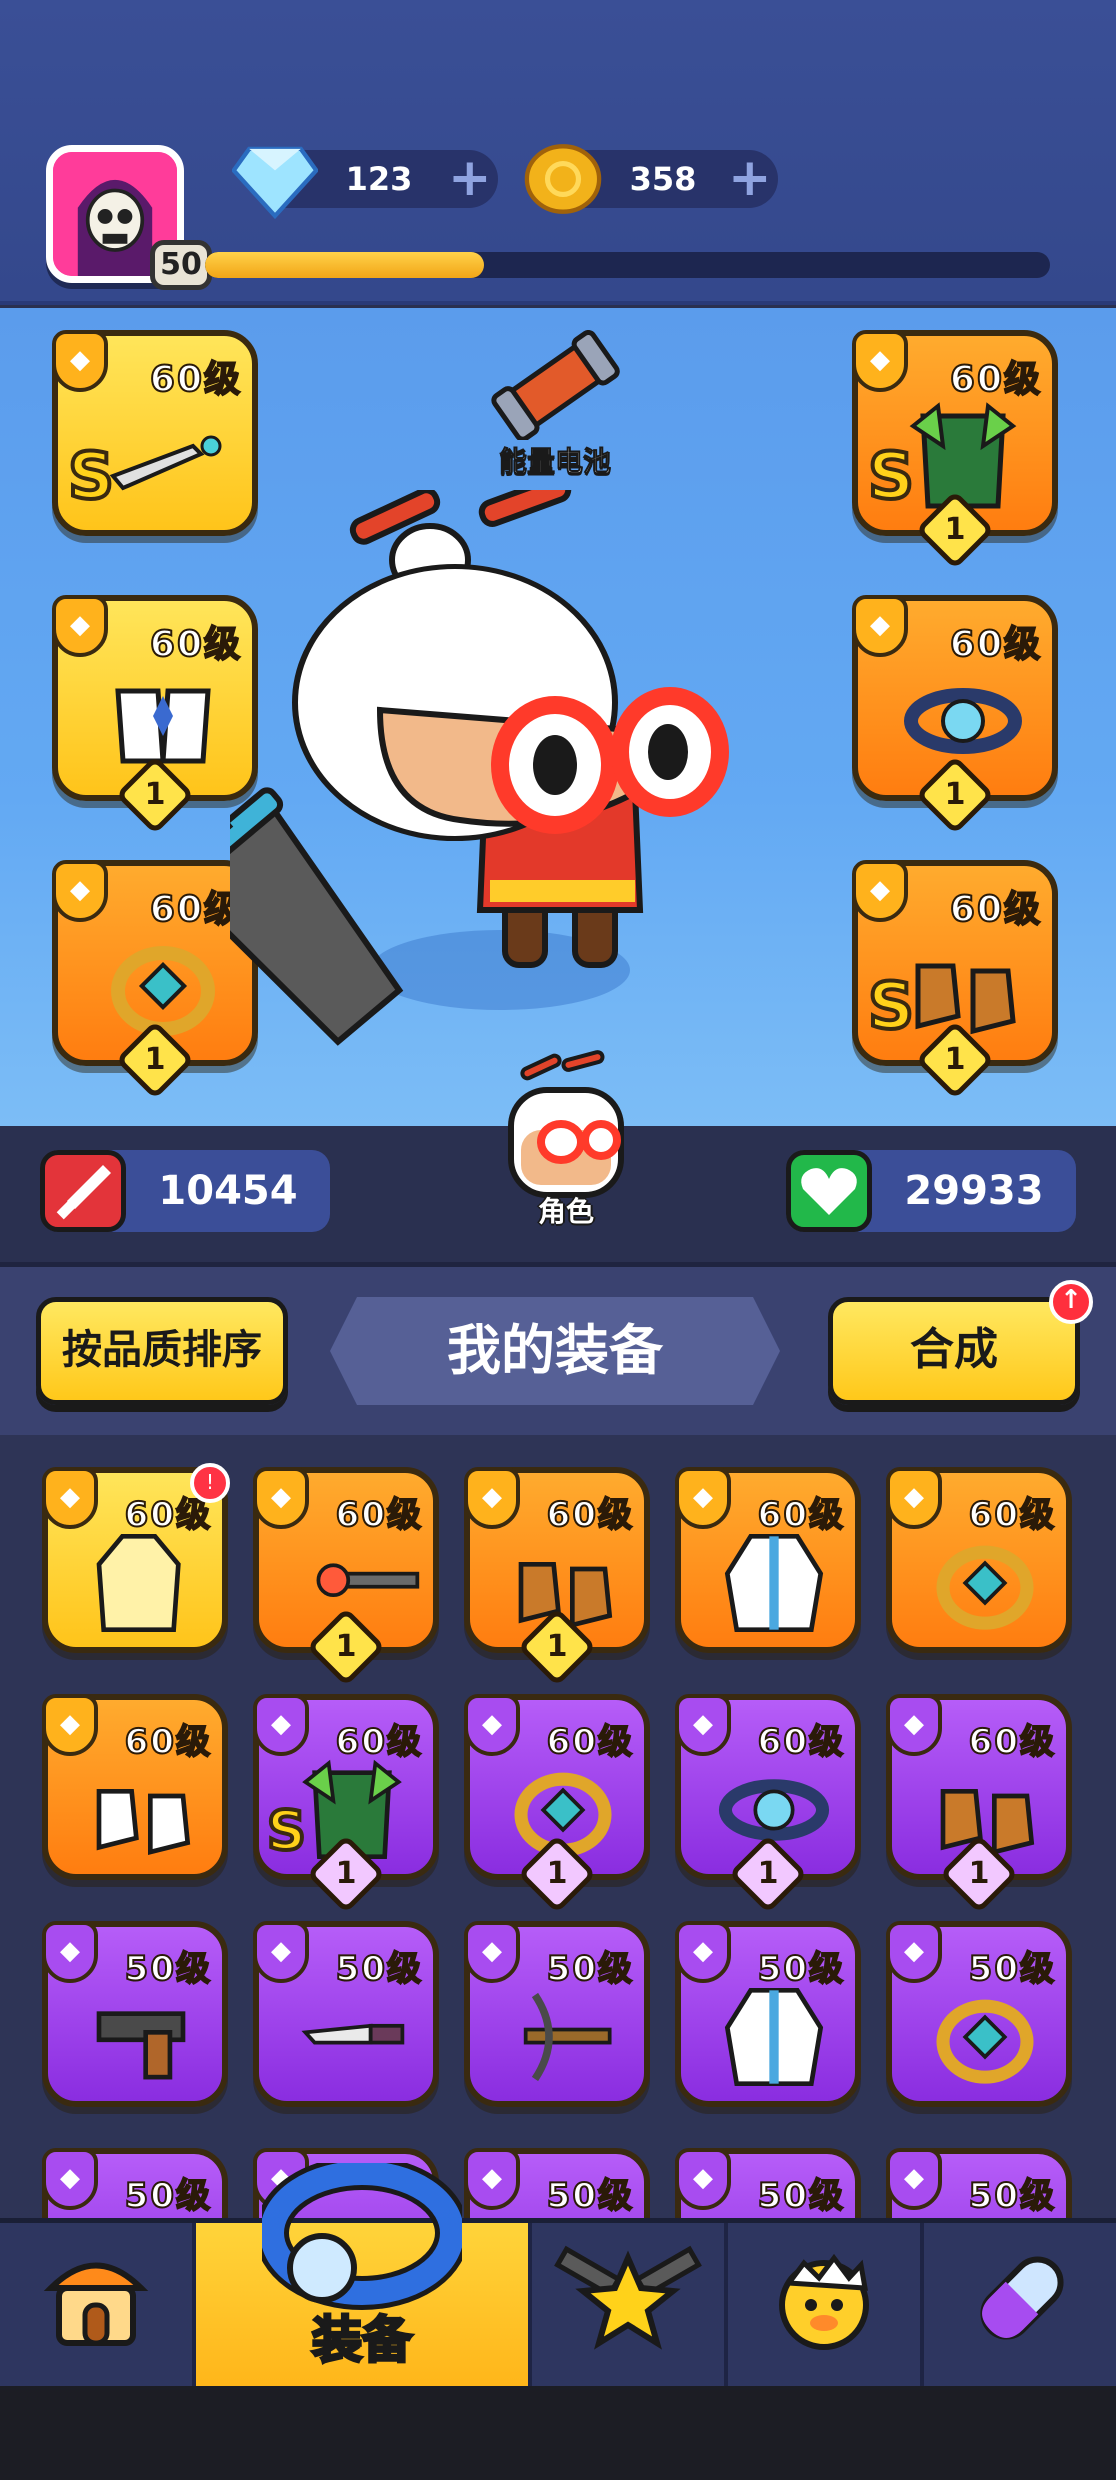 Image resolution: width=1116 pixels, height=2480 pixels. I want to click on merge-label: 合成, so click(954, 1349).